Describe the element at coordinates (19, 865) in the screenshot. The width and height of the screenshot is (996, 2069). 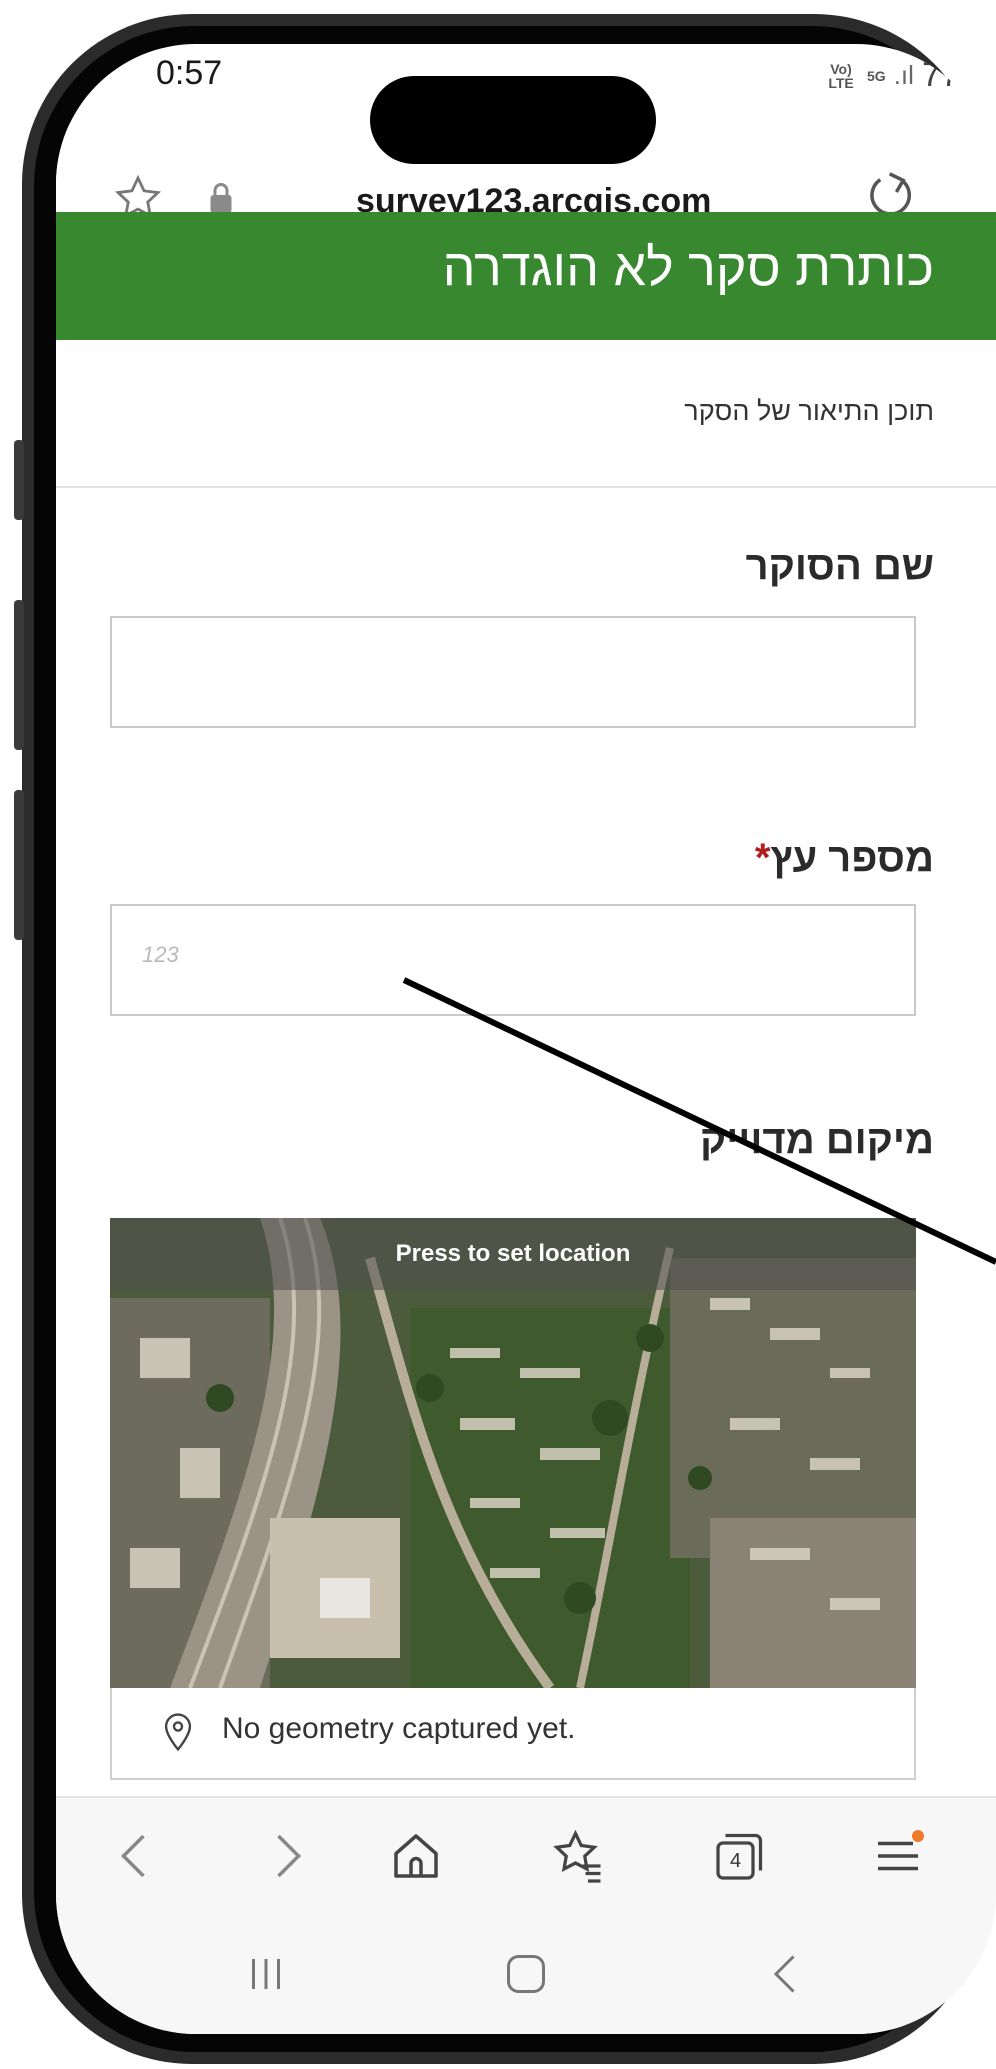
I see `volume-down-button` at that location.